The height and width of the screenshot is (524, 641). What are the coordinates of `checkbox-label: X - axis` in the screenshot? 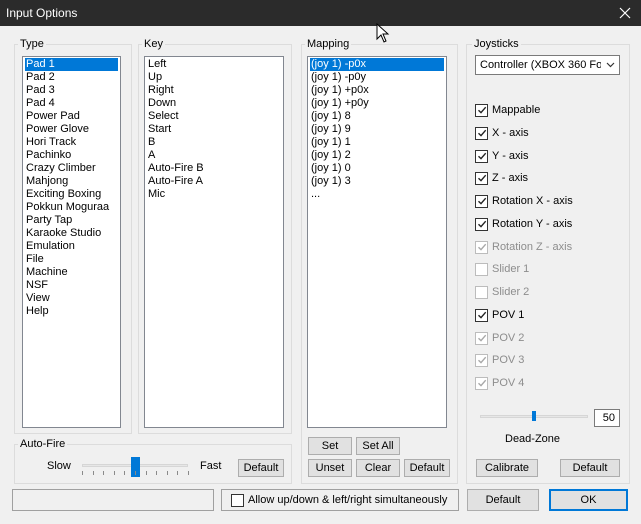 It's located at (510, 133).